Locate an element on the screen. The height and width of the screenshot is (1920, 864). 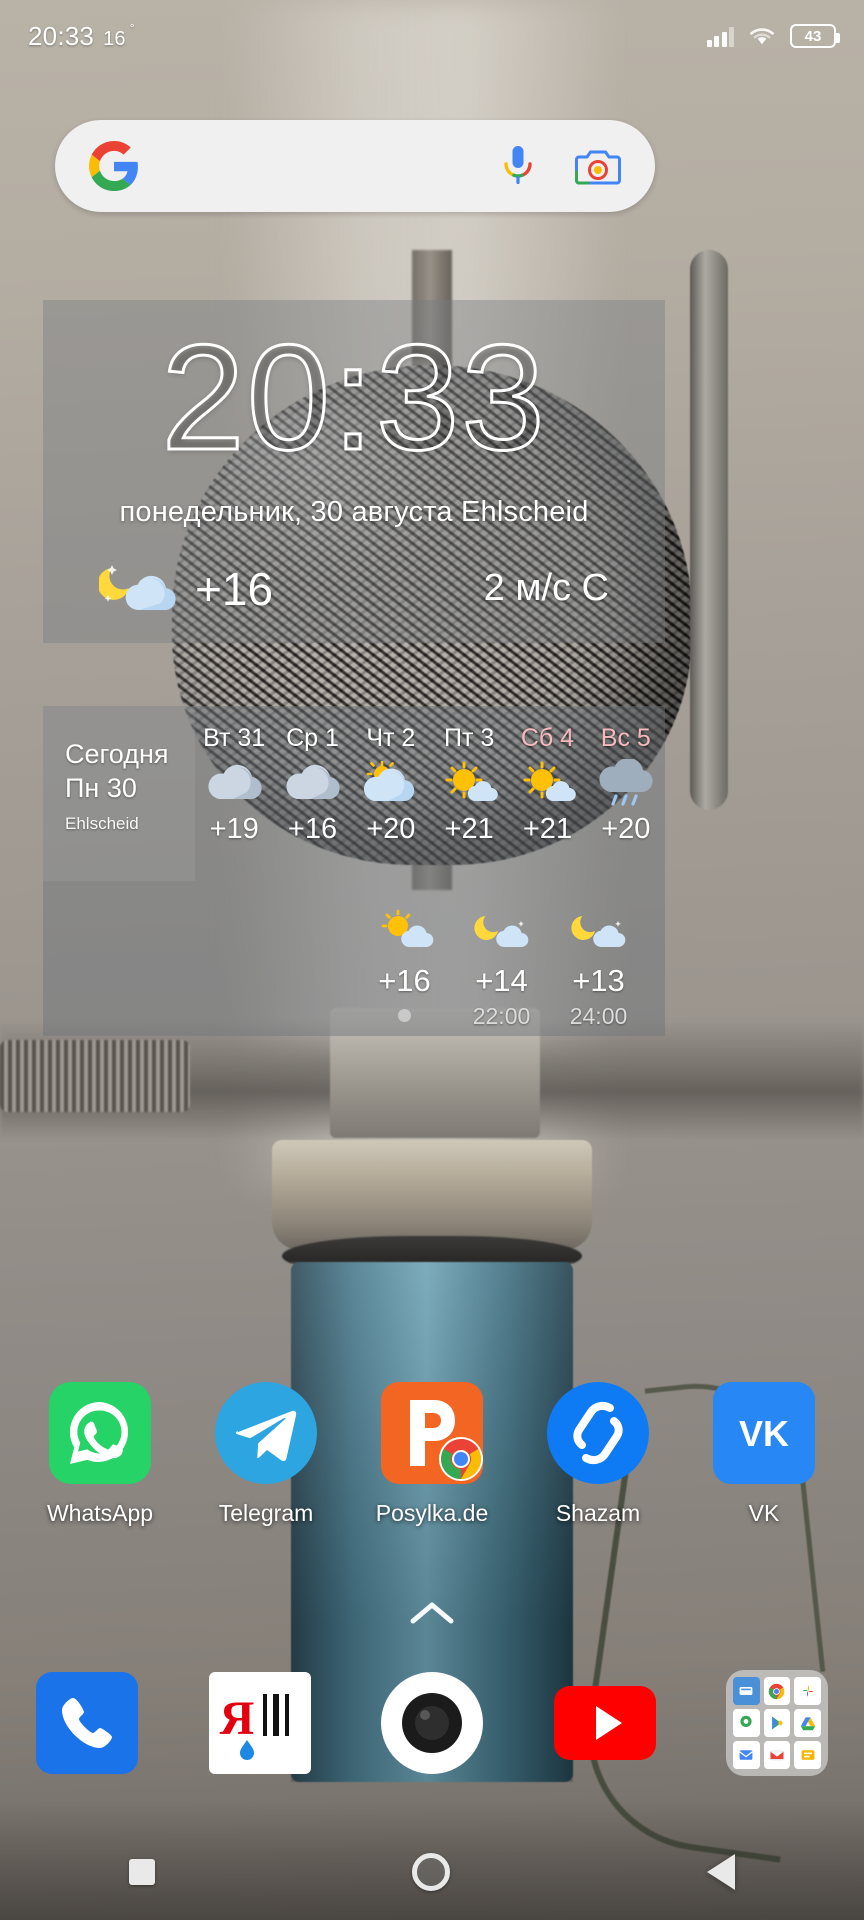
folder-app-photos is located at coordinates (807, 1691).